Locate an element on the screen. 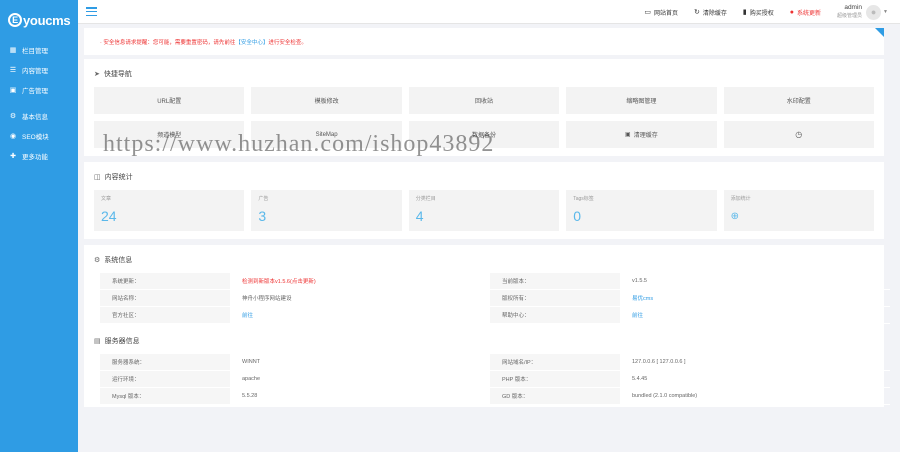  info-value: bundled (2.1.0 compatible) is located at coordinates (755, 396).